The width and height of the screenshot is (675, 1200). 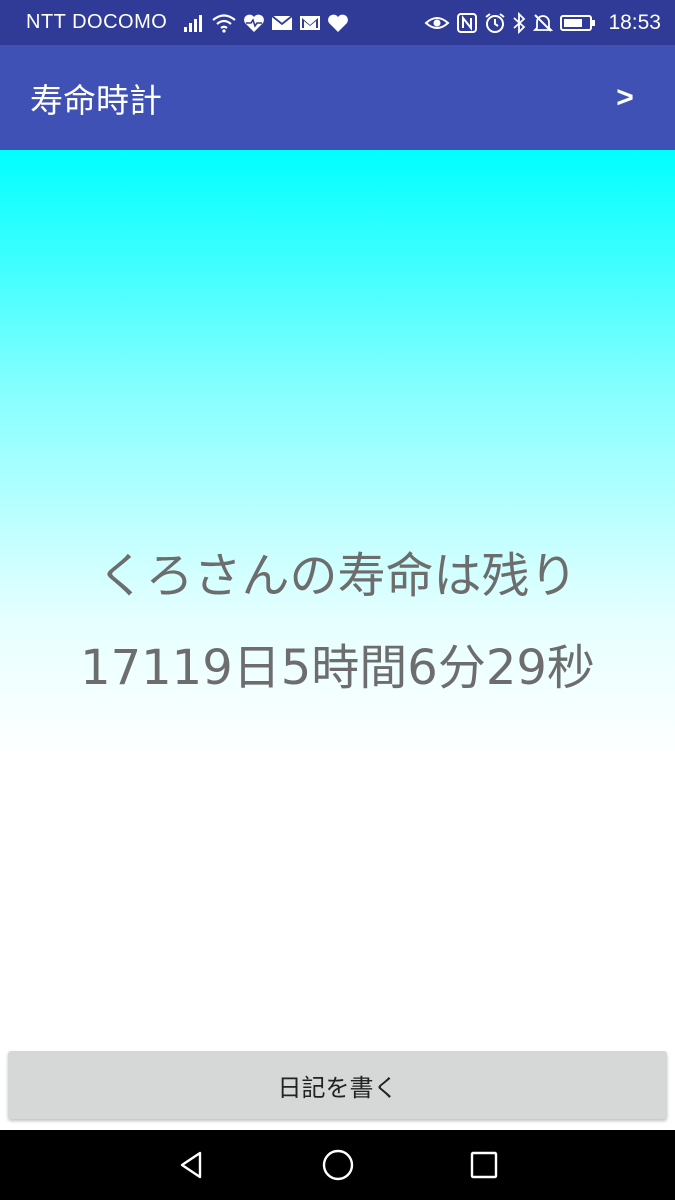 What do you see at coordinates (519, 23) in the screenshot?
I see `bluetooth-icon` at bounding box center [519, 23].